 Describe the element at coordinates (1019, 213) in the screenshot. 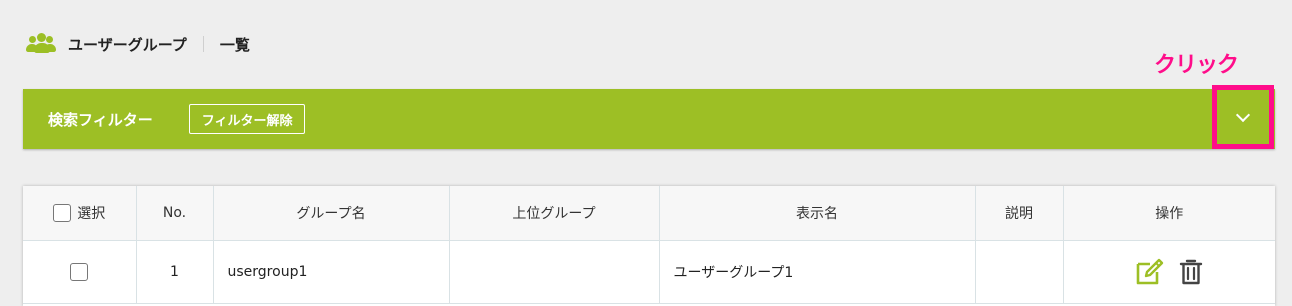

I see `column-header-description: 説明` at that location.